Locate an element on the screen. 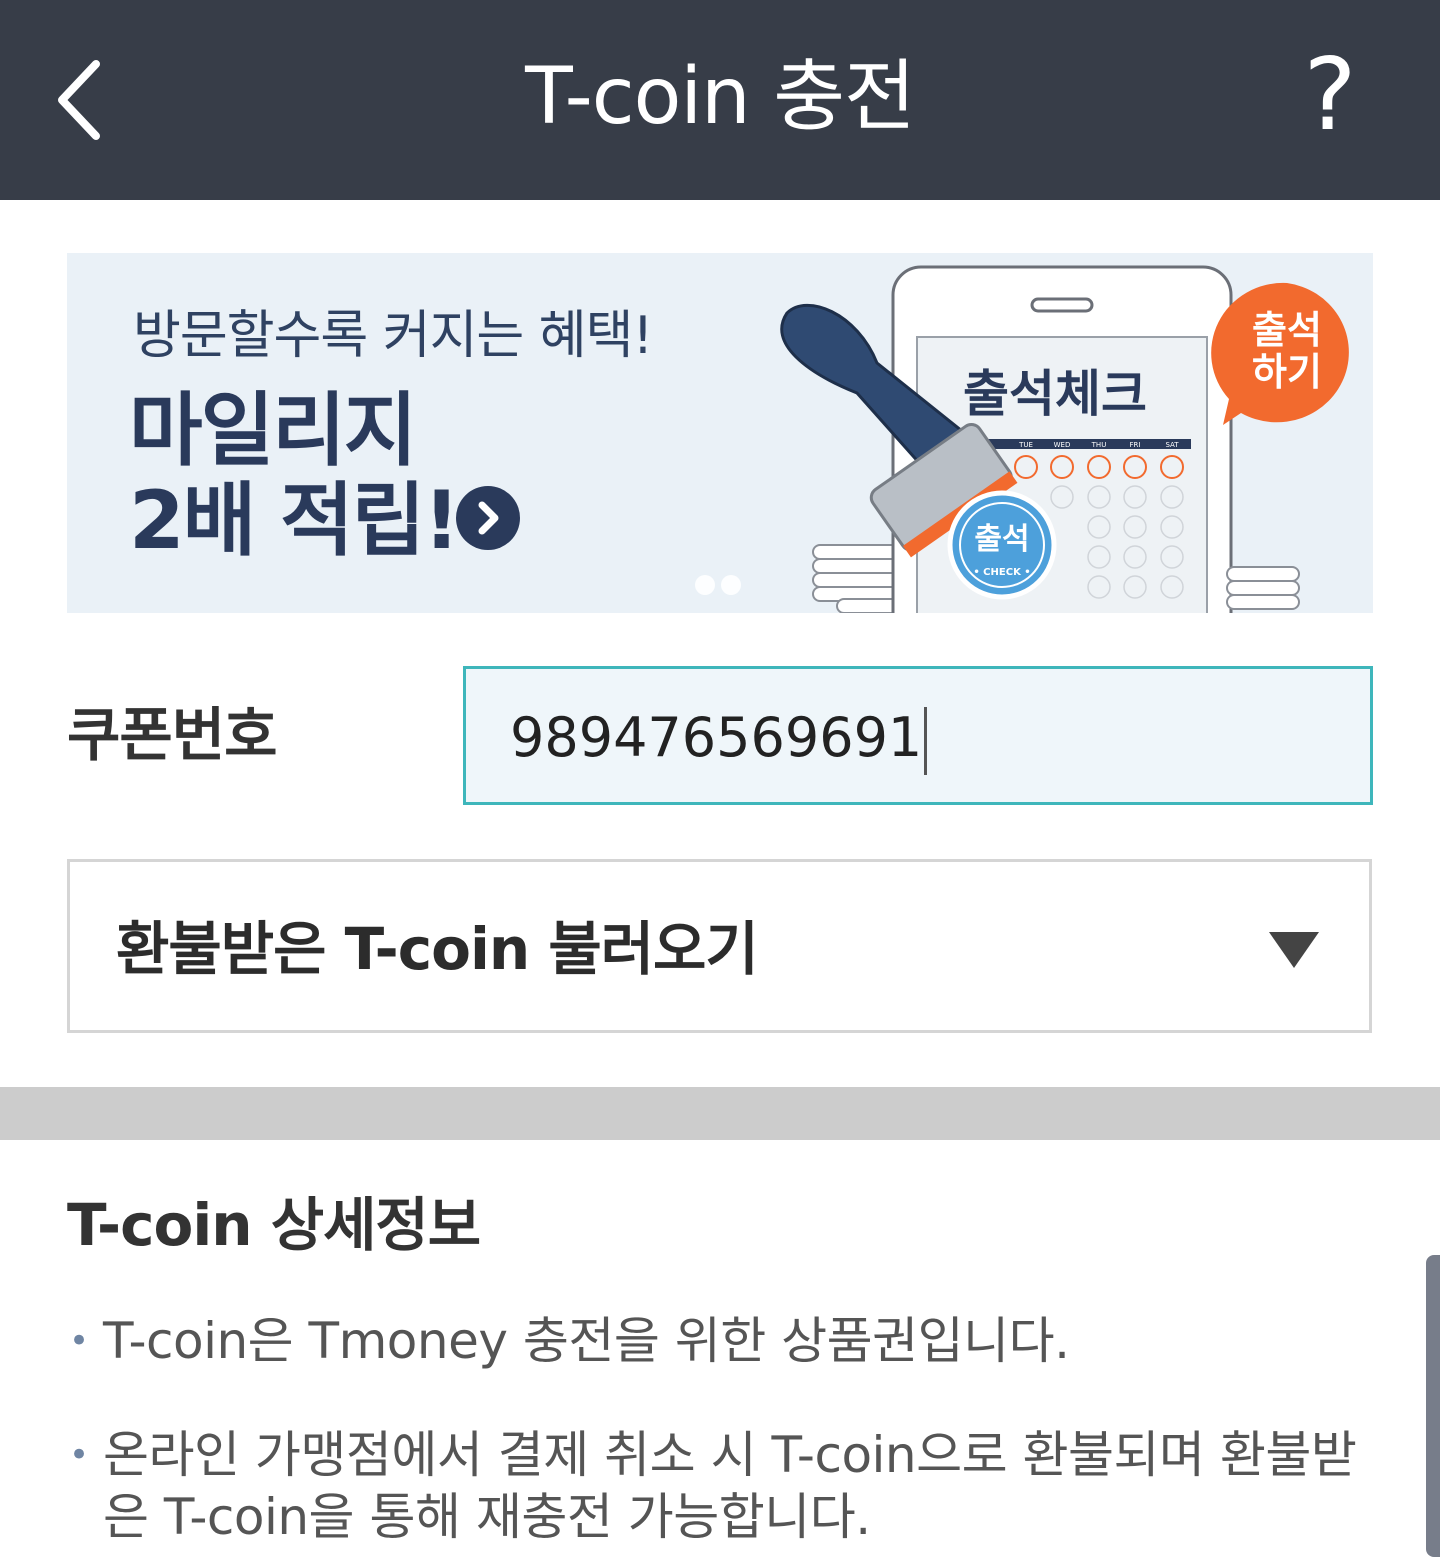 The width and height of the screenshot is (1440, 1557). coupon-number-value: 989476569691 is located at coordinates (716, 737).